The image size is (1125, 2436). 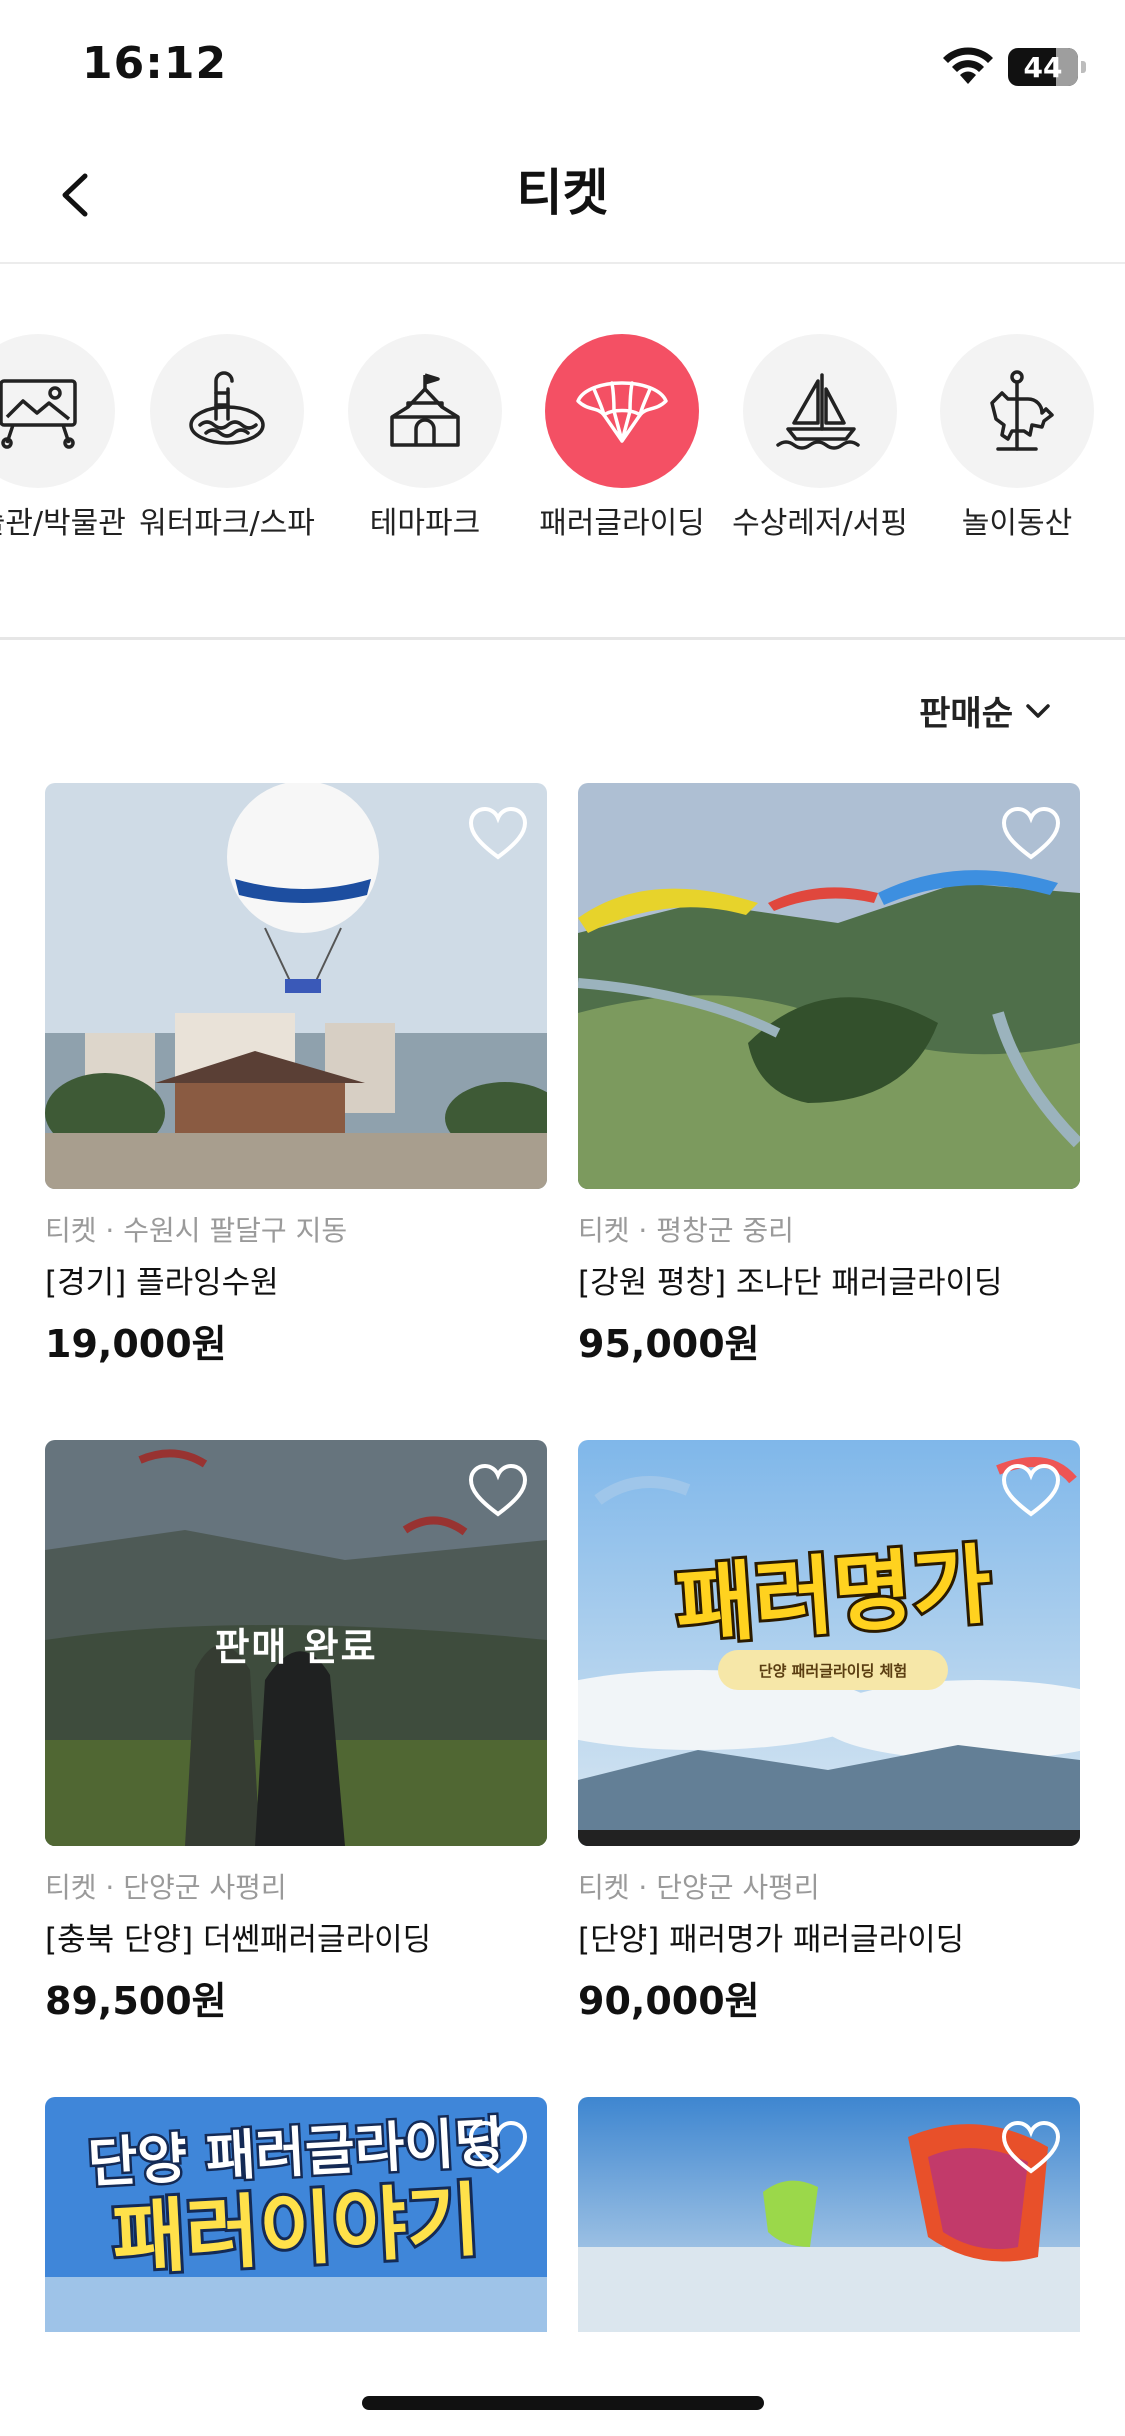 I want to click on category-themepark: 테마파크, so click(x=425, y=439).